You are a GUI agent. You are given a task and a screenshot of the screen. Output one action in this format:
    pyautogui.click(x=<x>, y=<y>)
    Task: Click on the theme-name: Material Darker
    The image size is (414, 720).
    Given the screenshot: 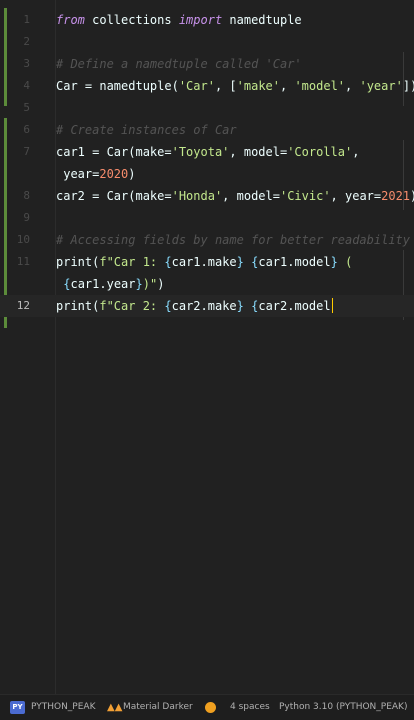 What is the action you would take?
    pyautogui.click(x=158, y=707)
    